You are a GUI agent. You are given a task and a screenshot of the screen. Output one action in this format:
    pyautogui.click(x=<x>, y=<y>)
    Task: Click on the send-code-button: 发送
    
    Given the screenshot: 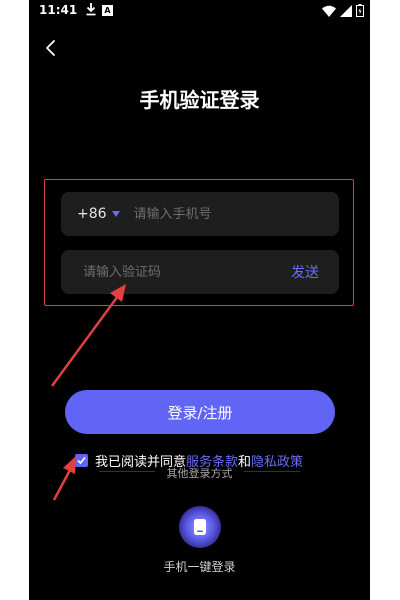 What is the action you would take?
    pyautogui.click(x=305, y=272)
    